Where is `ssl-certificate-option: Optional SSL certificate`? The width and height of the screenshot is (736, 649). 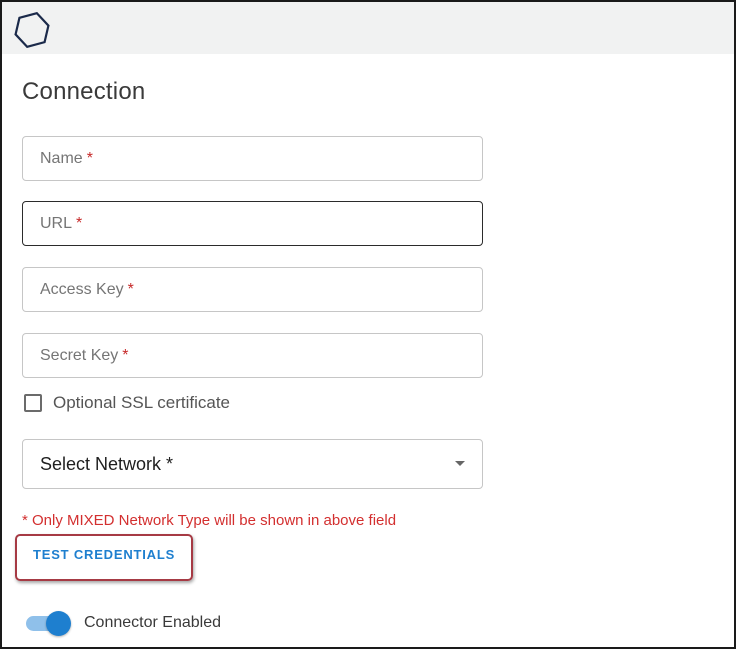 ssl-certificate-option: Optional SSL certificate is located at coordinates (127, 403).